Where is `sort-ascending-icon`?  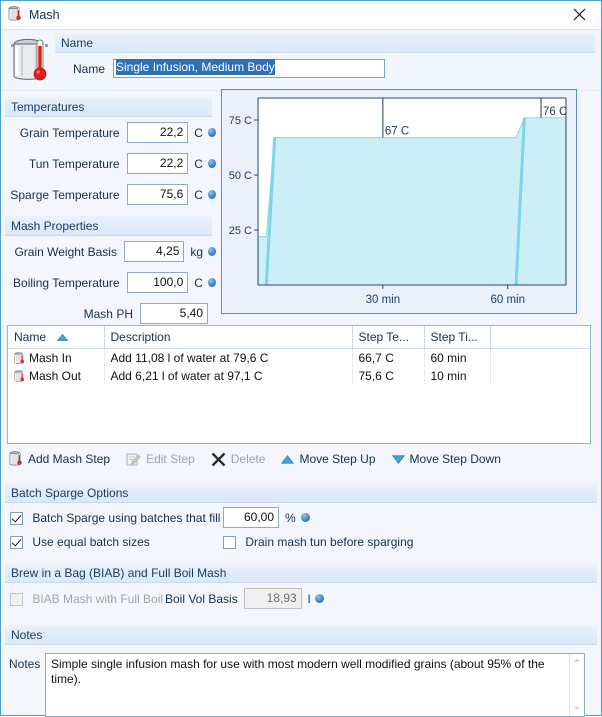
sort-ascending-icon is located at coordinates (63, 338).